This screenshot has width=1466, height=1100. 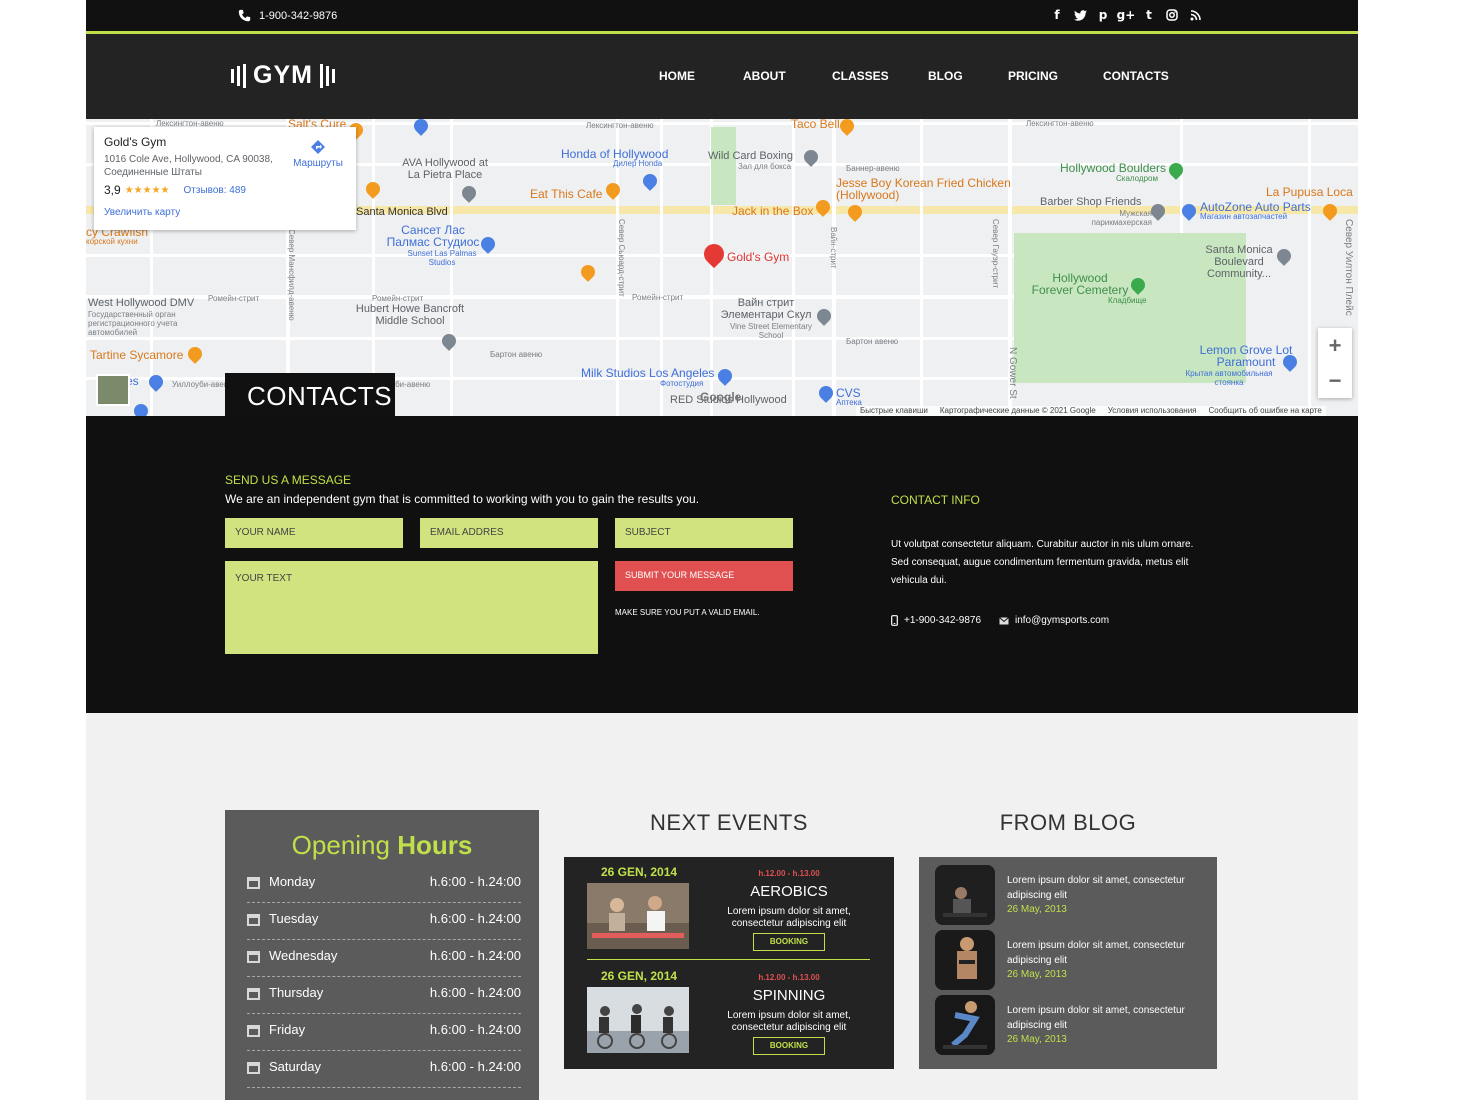 What do you see at coordinates (1017, 410) in the screenshot?
I see `map-footer-data: Картографические данные © 2021 Google` at bounding box center [1017, 410].